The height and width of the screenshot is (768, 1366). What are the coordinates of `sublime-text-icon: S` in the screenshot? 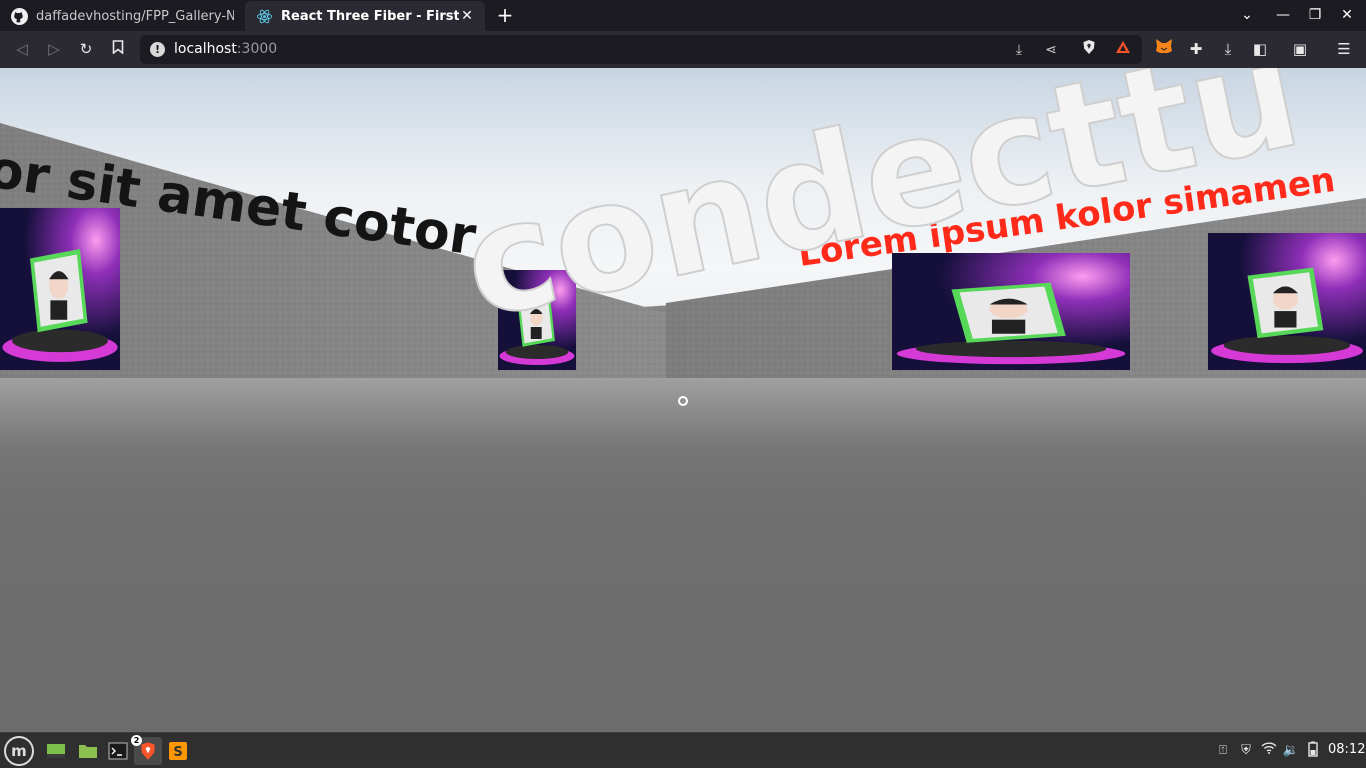 It's located at (178, 751).